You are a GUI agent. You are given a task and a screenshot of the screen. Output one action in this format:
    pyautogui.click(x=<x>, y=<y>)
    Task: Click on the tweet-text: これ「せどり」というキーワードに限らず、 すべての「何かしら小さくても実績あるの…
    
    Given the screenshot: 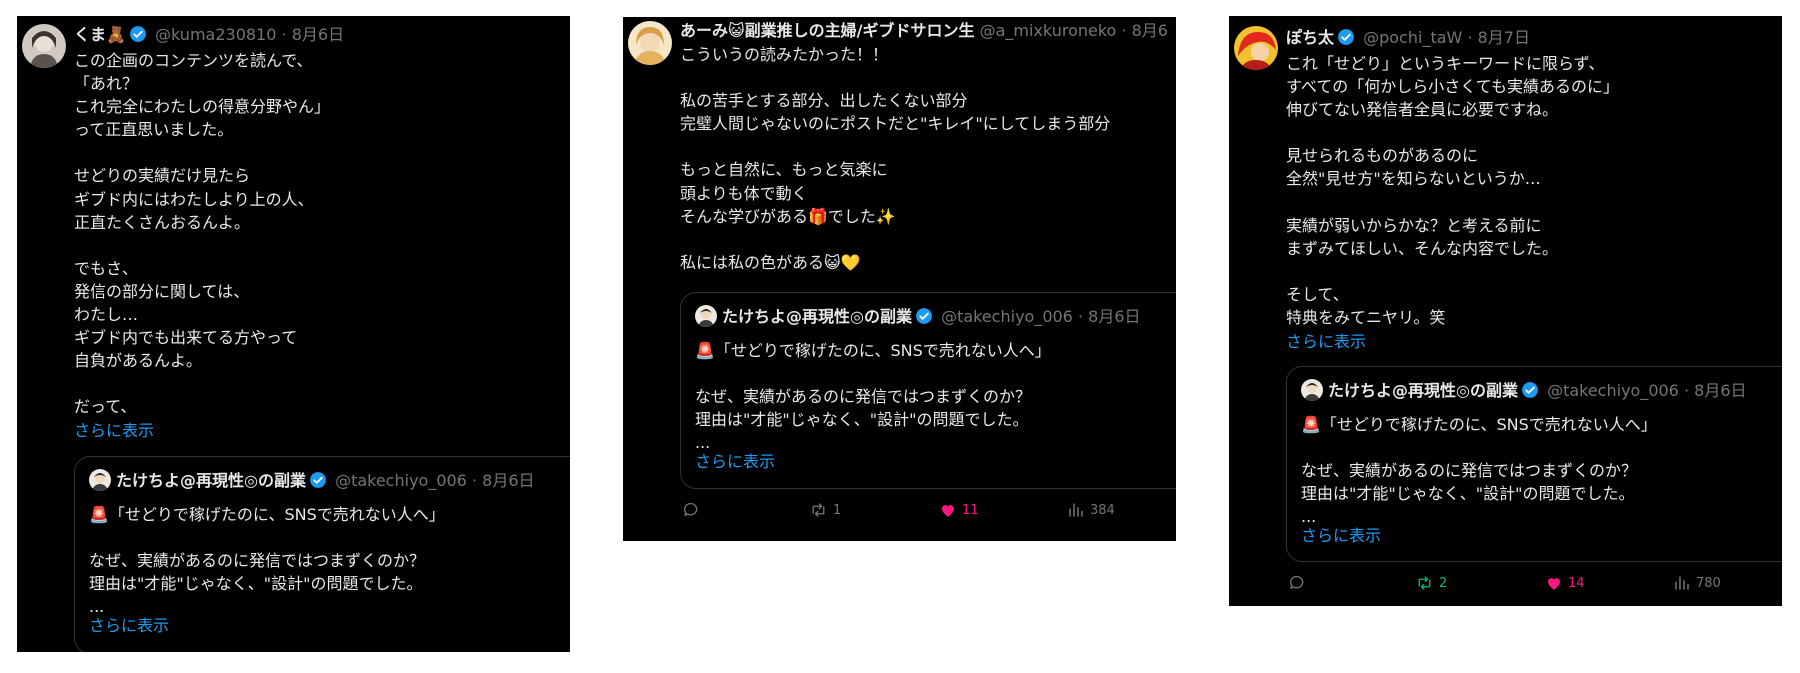 What is the action you would take?
    pyautogui.click(x=1452, y=191)
    